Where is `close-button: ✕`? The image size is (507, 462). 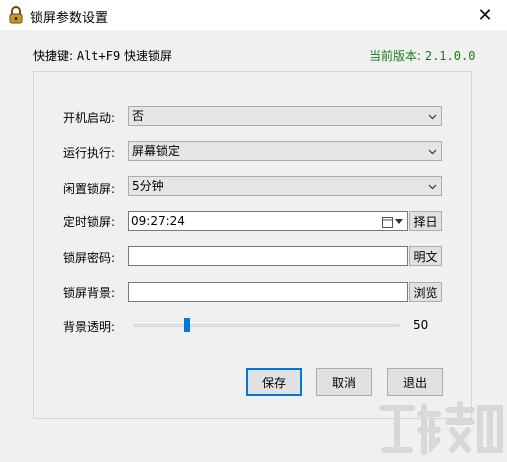 close-button: ✕ is located at coordinates (485, 15).